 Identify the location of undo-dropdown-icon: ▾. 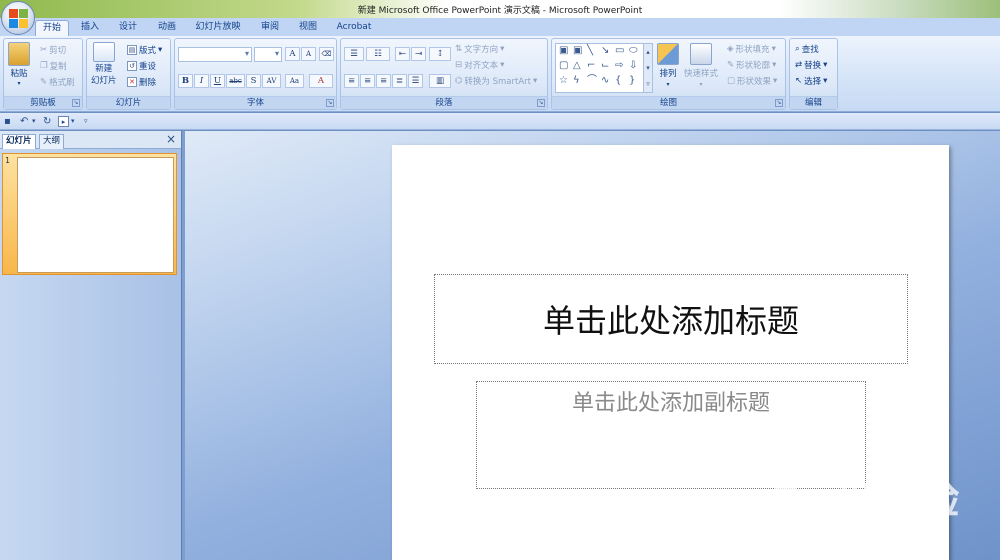
(34, 121).